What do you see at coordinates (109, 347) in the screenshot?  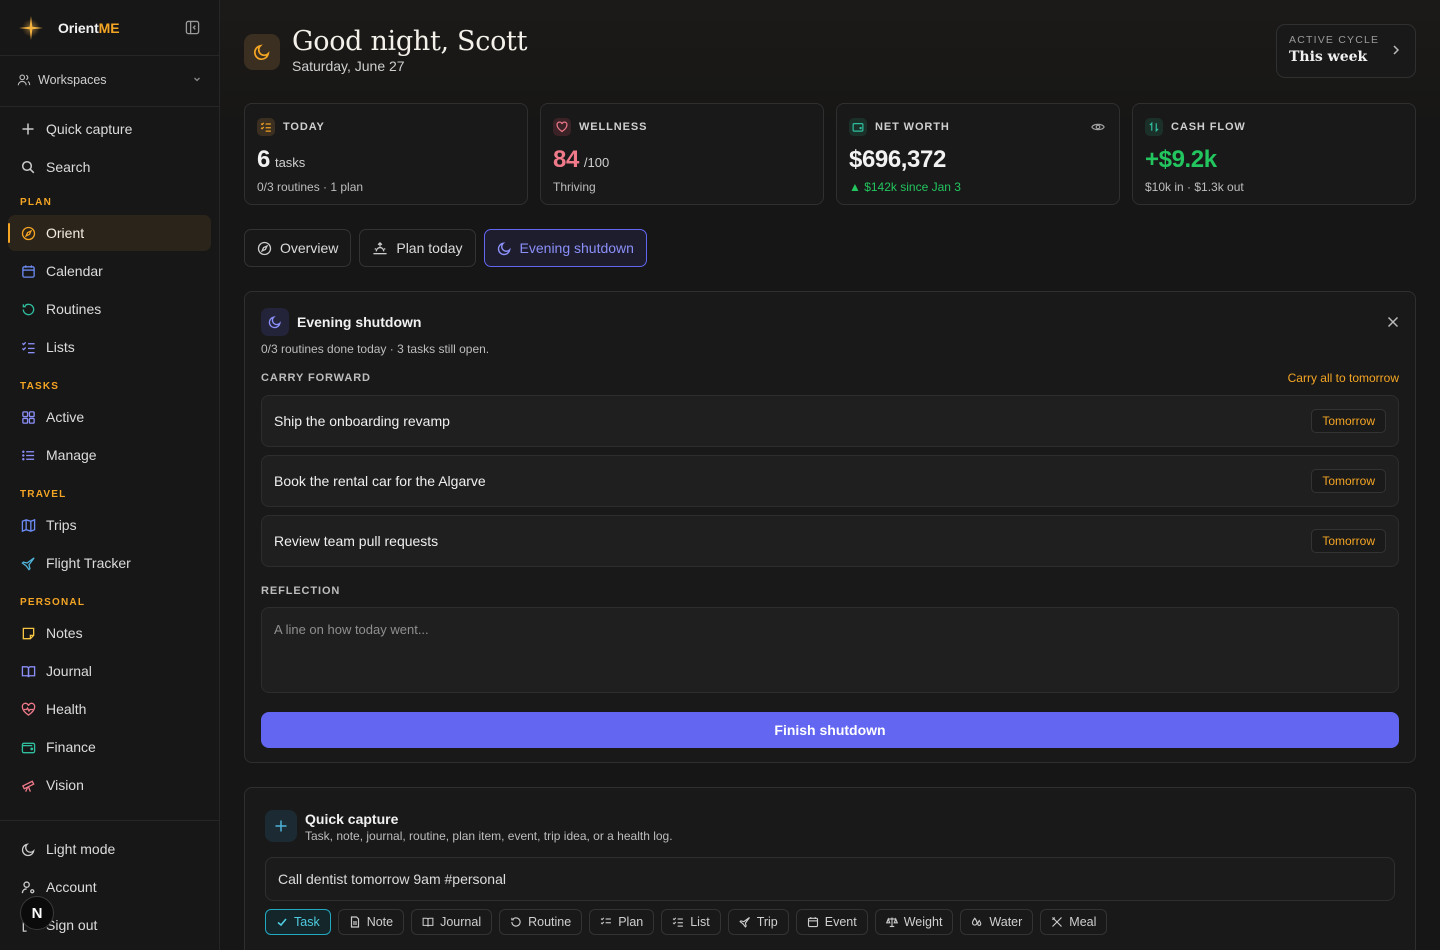 I see `sidebar-item-lists: Lists` at bounding box center [109, 347].